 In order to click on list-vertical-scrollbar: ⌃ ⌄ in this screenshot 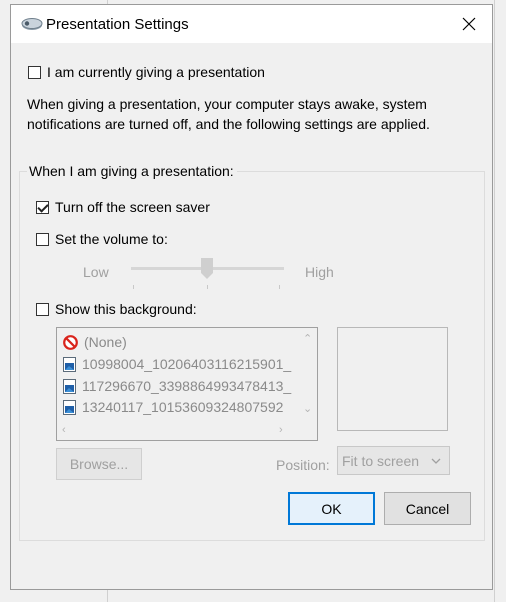, I will do `click(308, 376)`.